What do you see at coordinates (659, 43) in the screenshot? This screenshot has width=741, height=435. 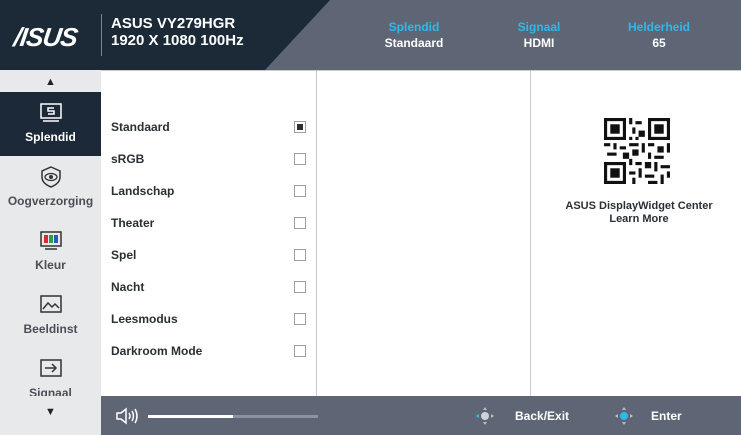 I see `status-brightness-value: 65` at bounding box center [659, 43].